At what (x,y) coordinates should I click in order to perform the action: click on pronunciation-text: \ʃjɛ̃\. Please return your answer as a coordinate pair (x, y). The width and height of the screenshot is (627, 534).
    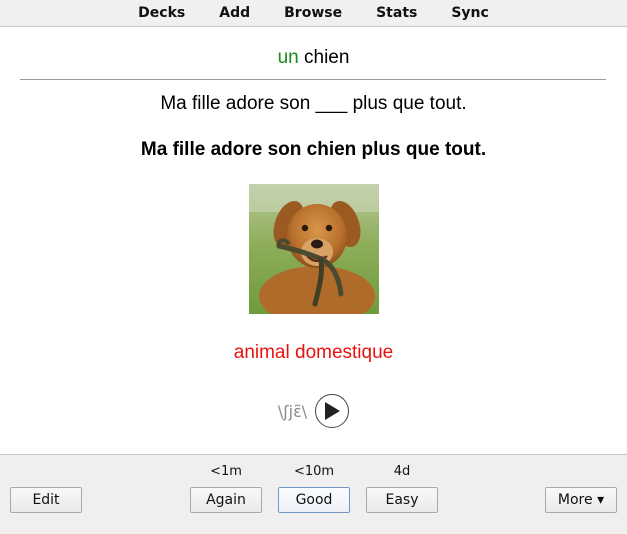
    Looking at the image, I should click on (292, 411).